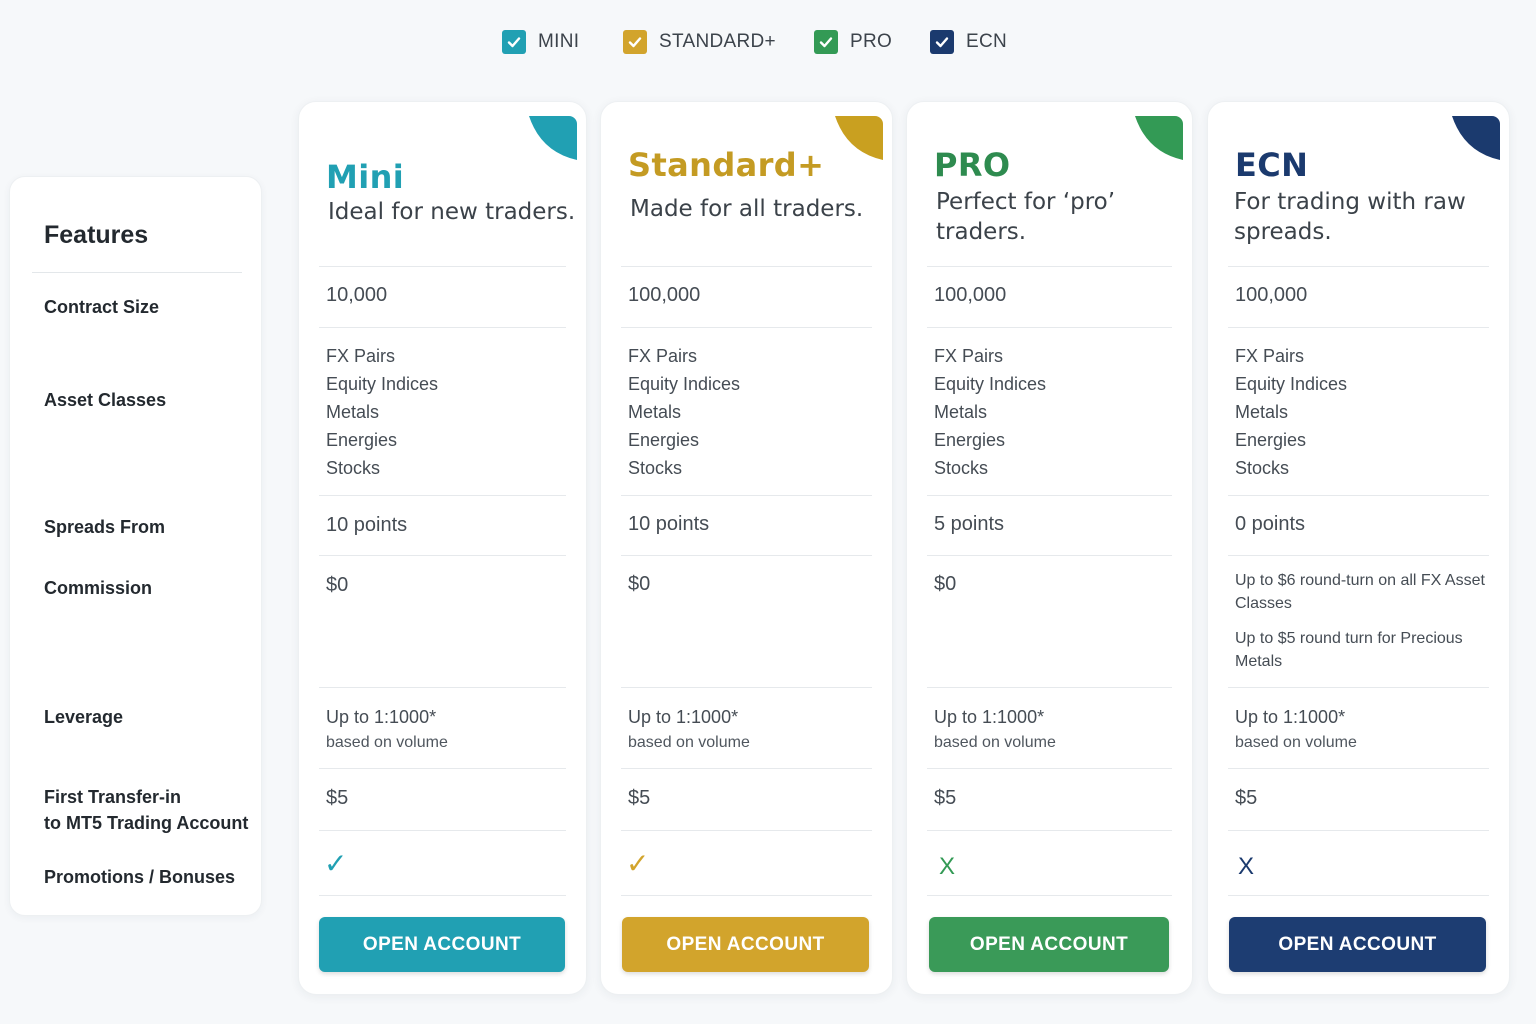 The width and height of the screenshot is (1536, 1024). Describe the element at coordinates (1049, 944) in the screenshot. I see `open-account-button-pro: OPEN ACCOUNT` at that location.